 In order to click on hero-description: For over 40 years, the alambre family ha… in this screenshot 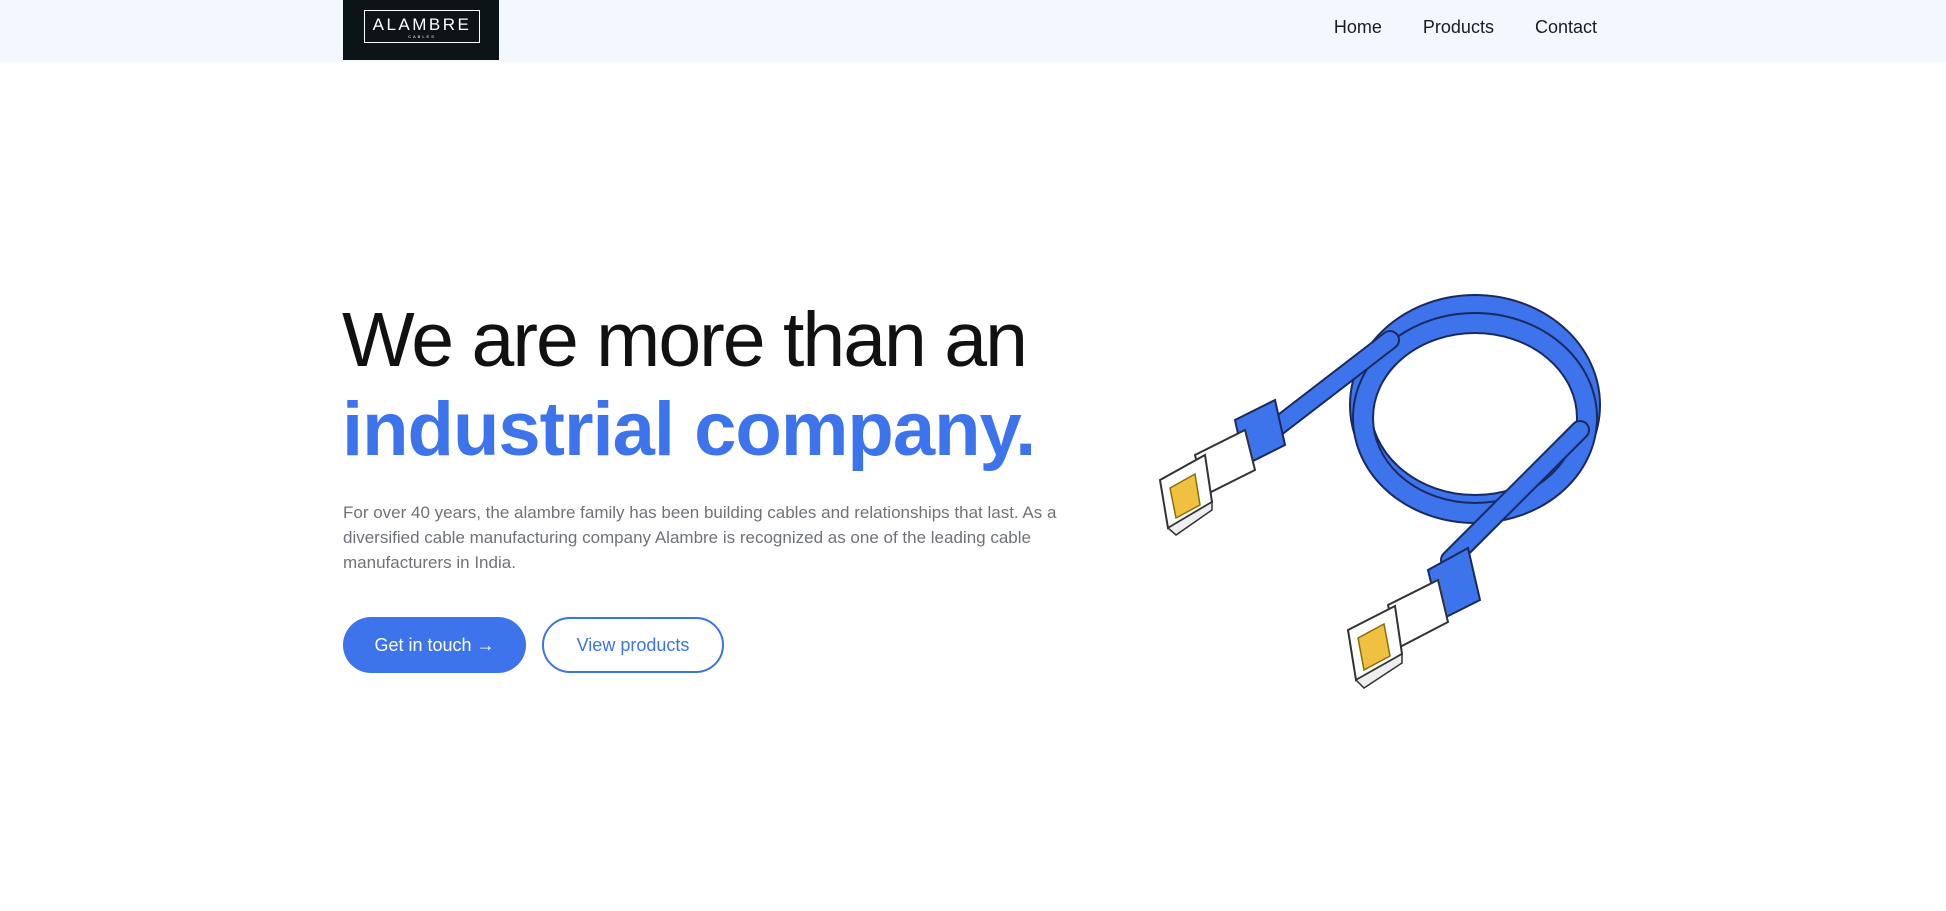, I will do `click(700, 537)`.